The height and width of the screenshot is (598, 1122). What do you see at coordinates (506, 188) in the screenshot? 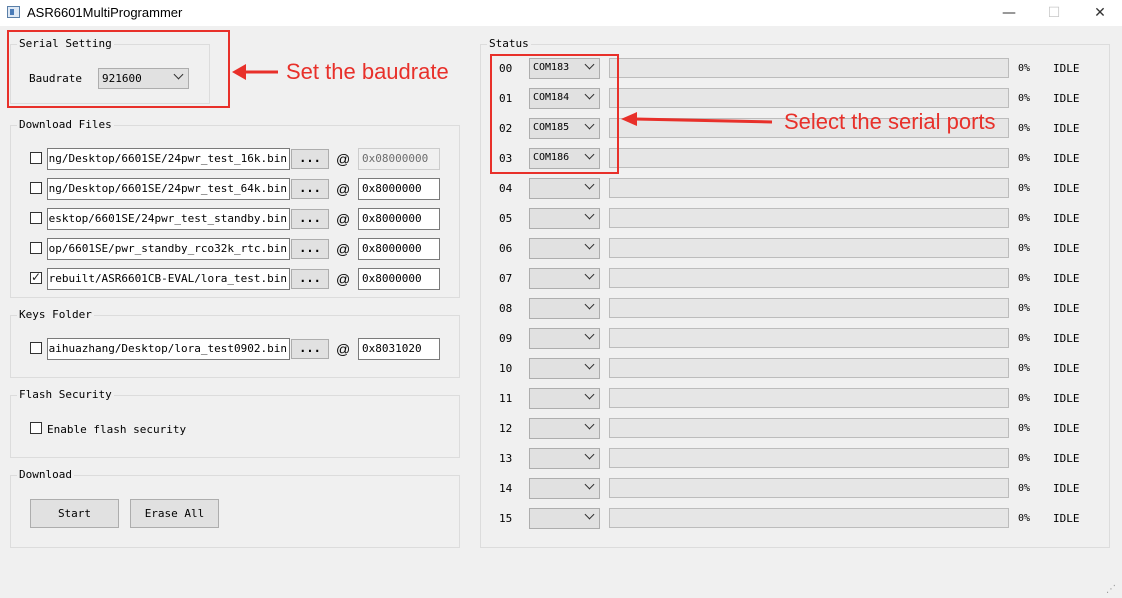
I see `status-row-index: 04` at bounding box center [506, 188].